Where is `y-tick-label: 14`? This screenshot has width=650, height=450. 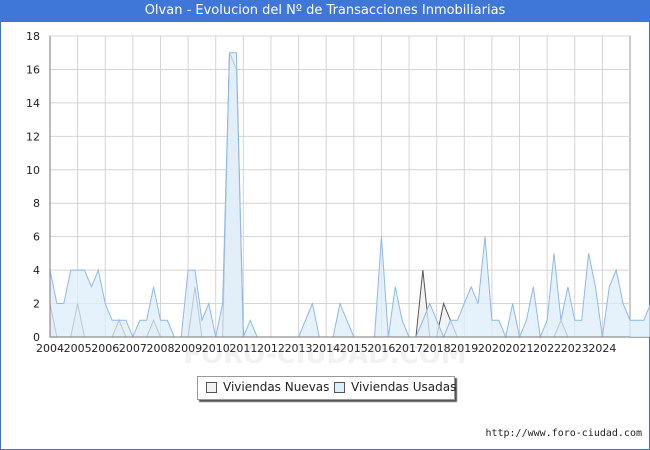 y-tick-label: 14 is located at coordinates (33, 103).